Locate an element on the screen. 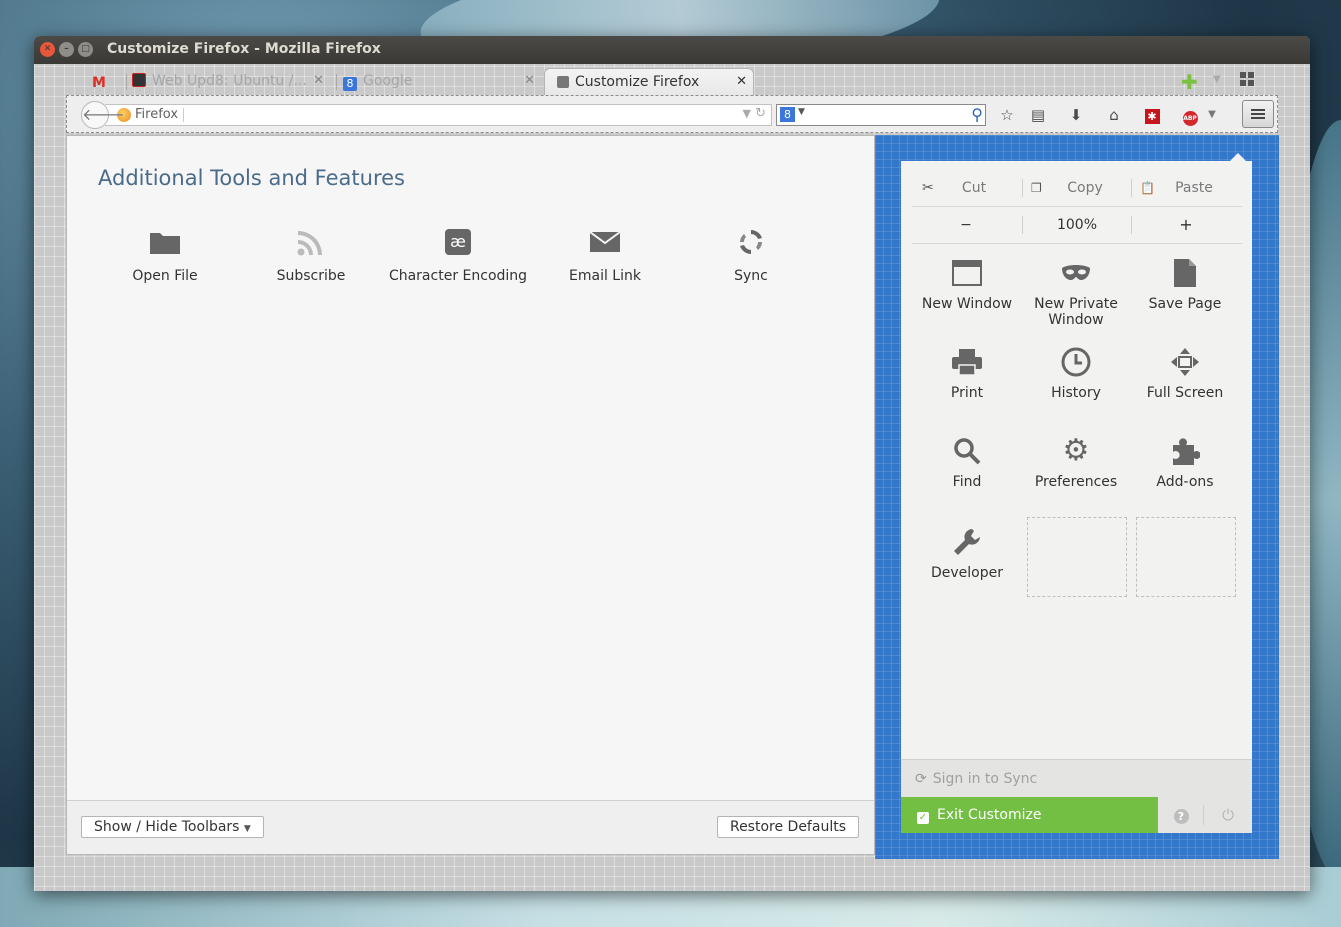 Image resolution: width=1341 pixels, height=927 pixels. zoom-out-button: − is located at coordinates (966, 225).